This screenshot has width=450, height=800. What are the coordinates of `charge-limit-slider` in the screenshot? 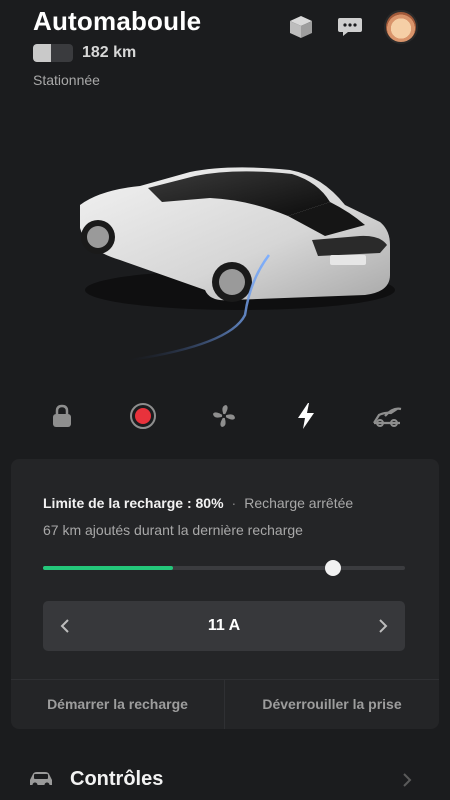 It's located at (224, 568).